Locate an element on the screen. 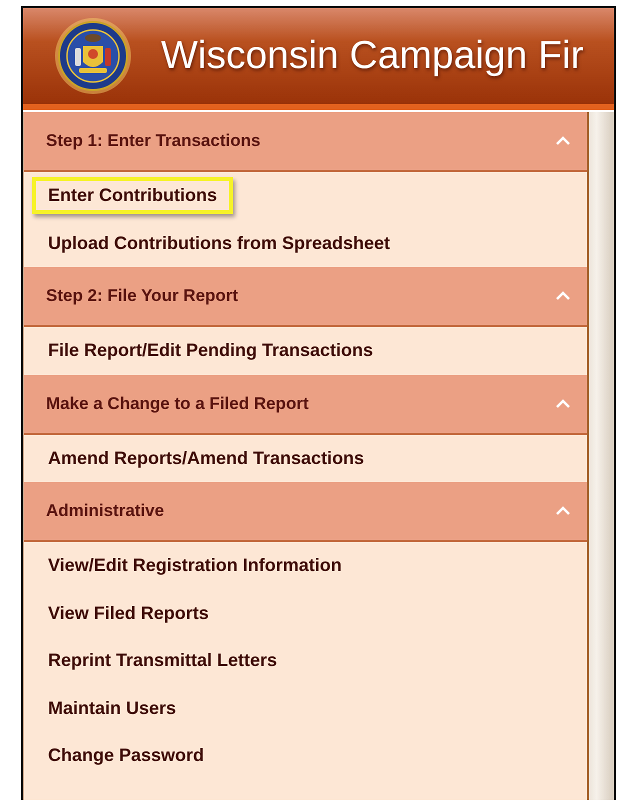 This screenshot has height=802, width=628. menu-link: Upload Contributions from Spreadsheet is located at coordinates (219, 243).